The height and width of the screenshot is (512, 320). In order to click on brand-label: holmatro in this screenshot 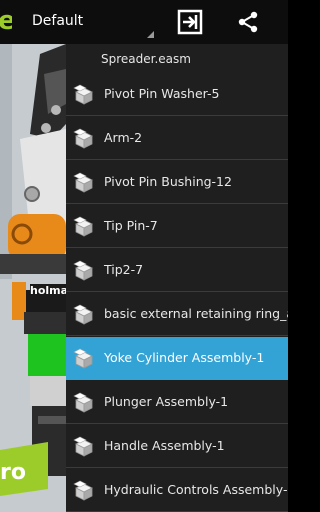, I will do `click(48, 290)`.